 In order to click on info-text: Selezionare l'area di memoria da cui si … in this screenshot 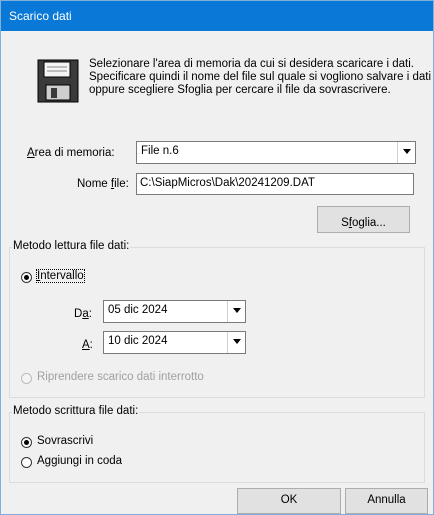, I will do `click(260, 77)`.